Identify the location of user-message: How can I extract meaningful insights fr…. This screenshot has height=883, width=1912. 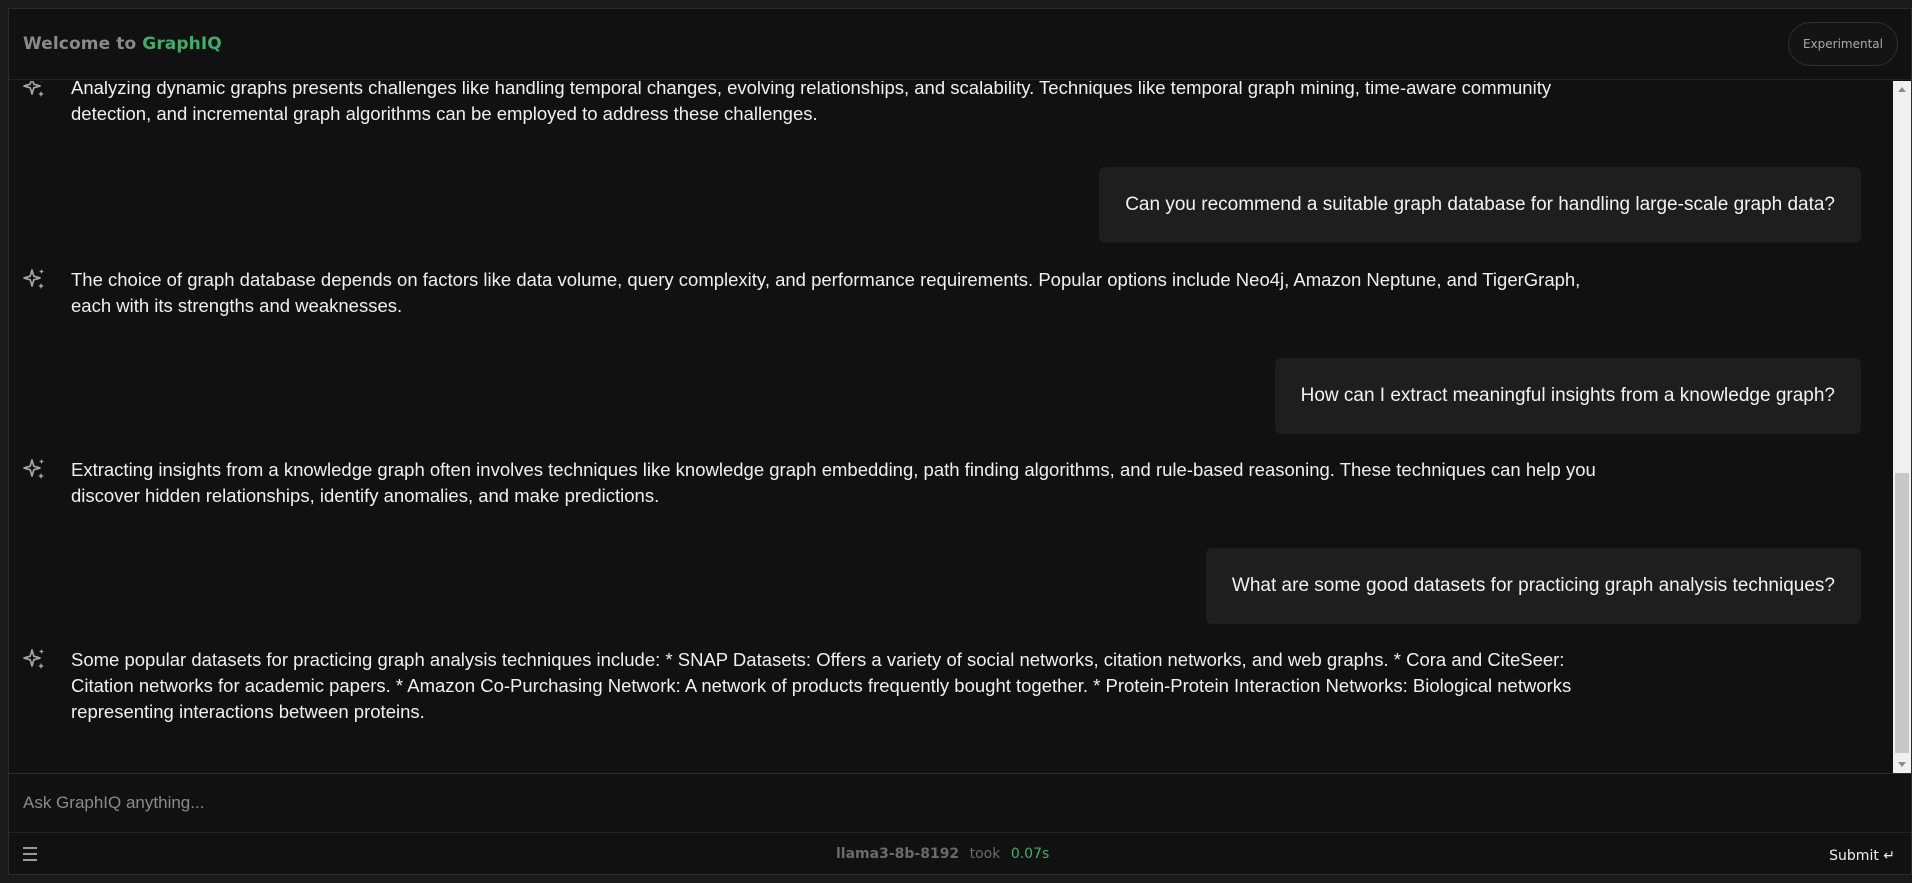
(1567, 396).